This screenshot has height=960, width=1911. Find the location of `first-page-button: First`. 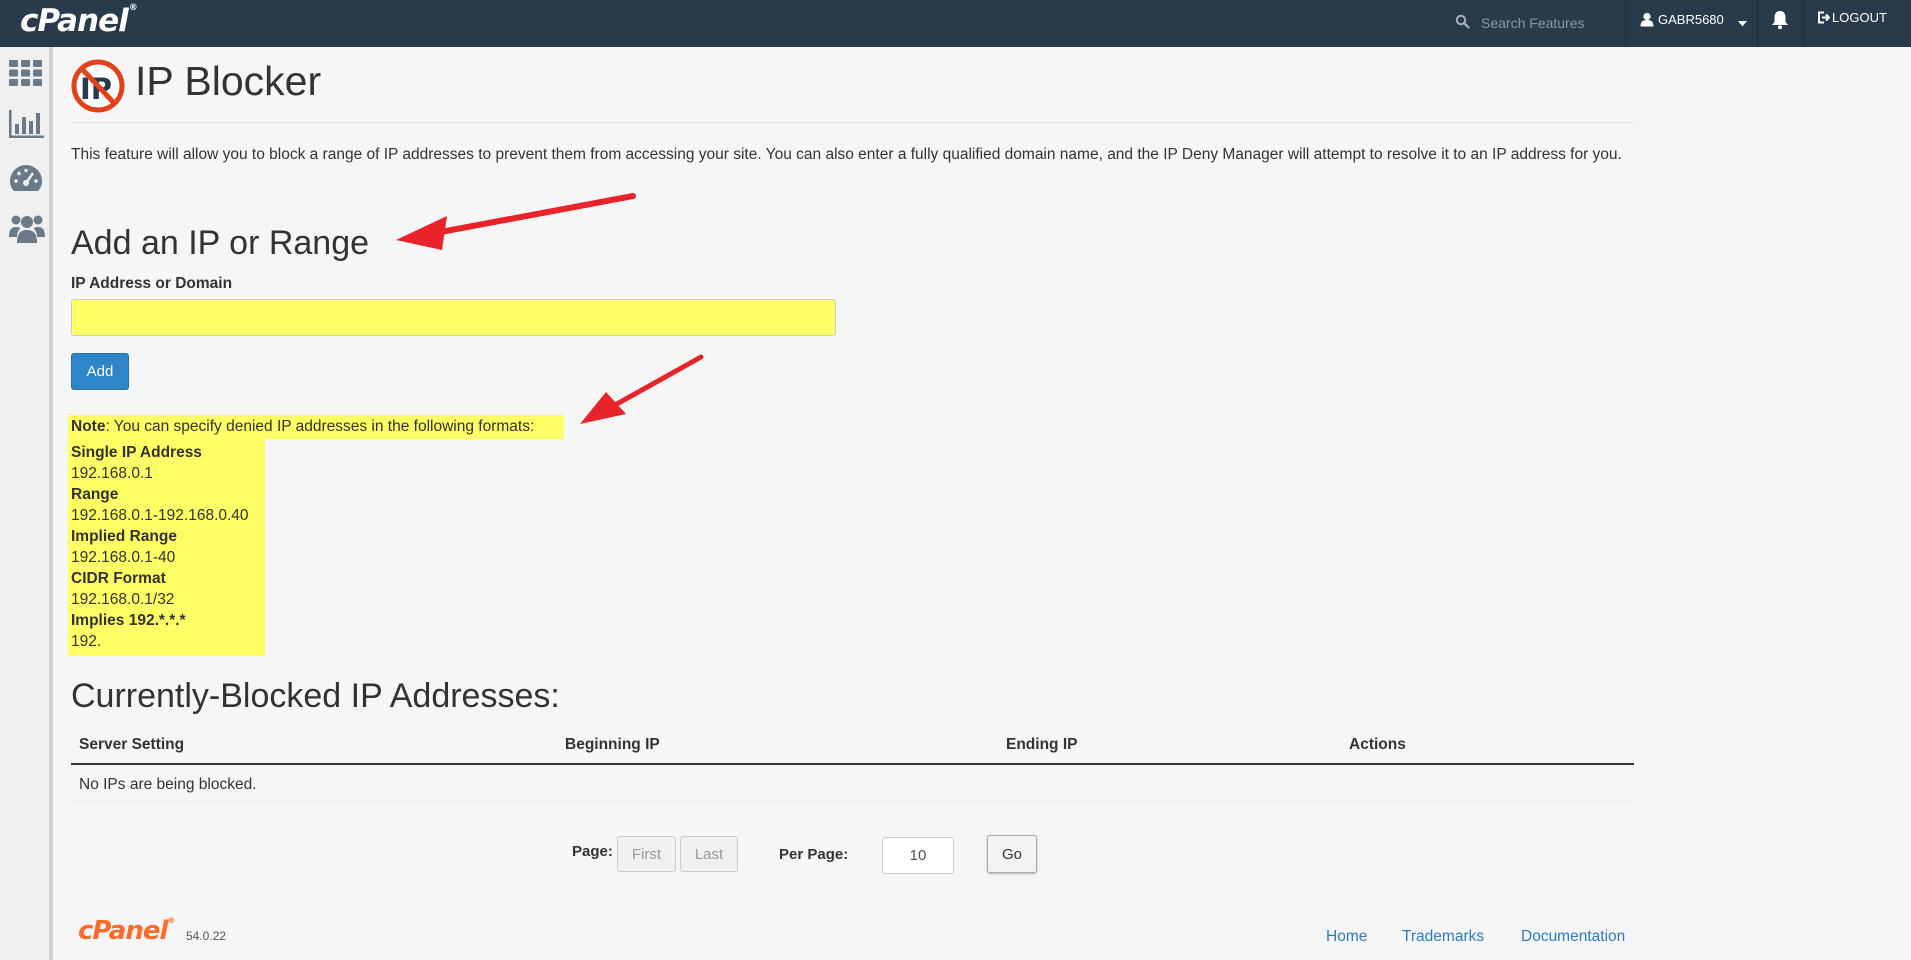

first-page-button: First is located at coordinates (646, 854).